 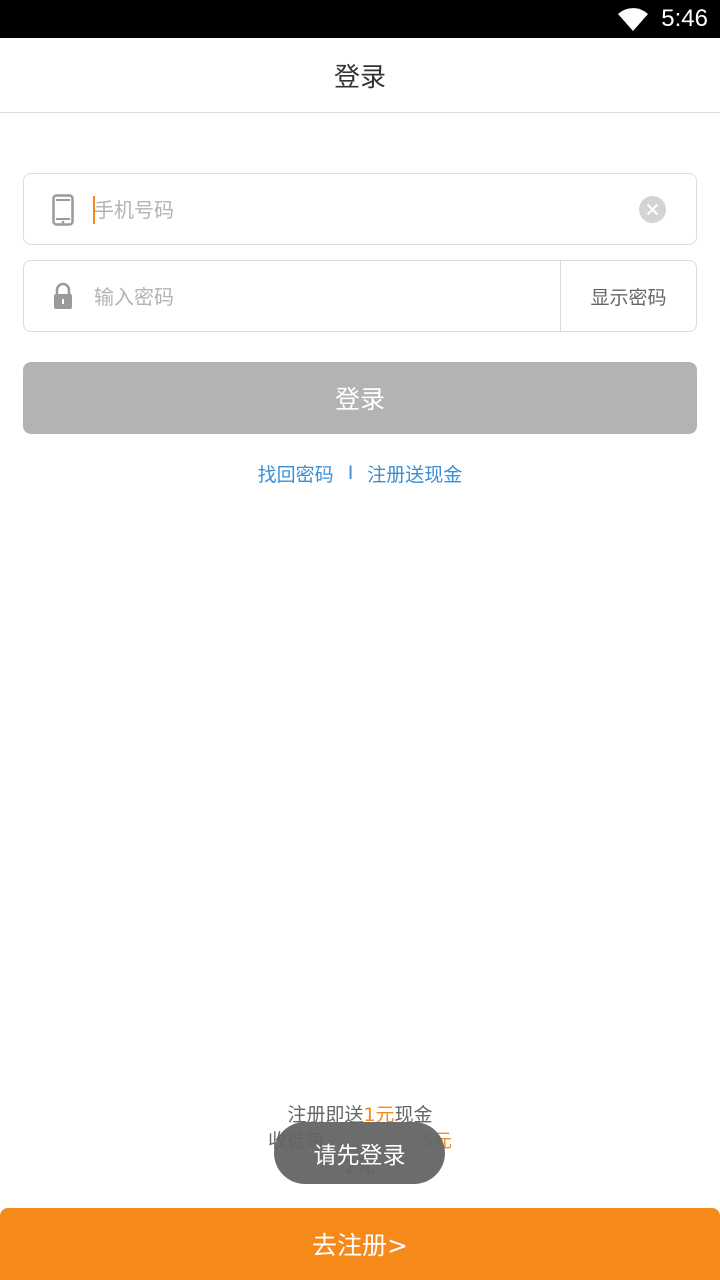 I want to click on status-bar: 5:46, so click(x=360, y=19).